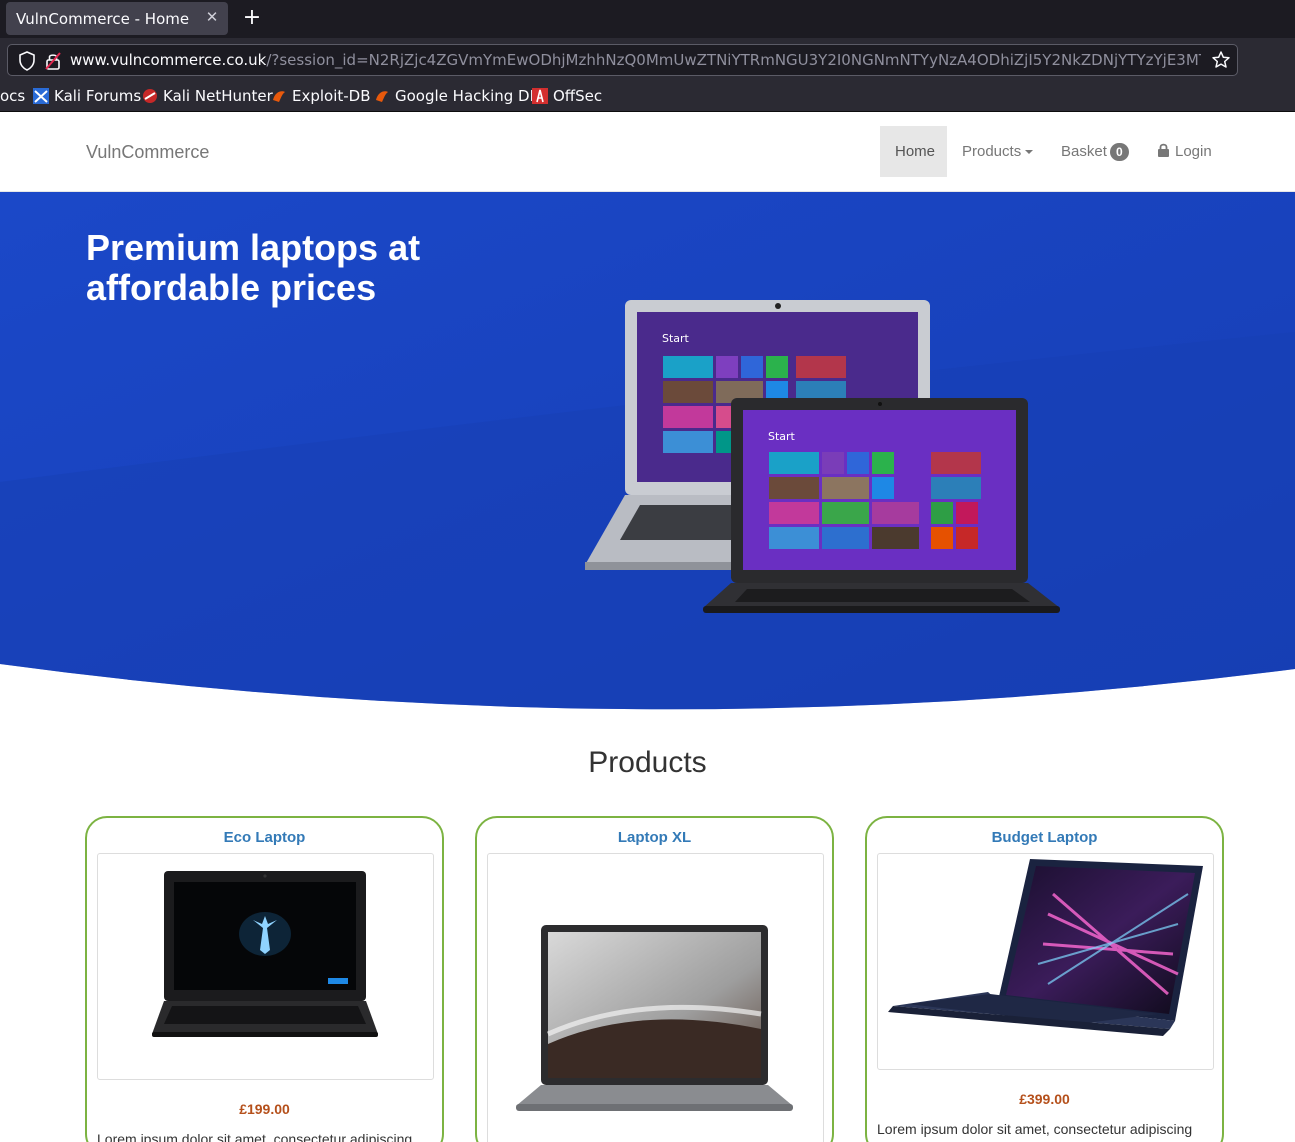  Describe the element at coordinates (218, 96) in the screenshot. I see `bookmark-label: Kali NetHunter` at that location.